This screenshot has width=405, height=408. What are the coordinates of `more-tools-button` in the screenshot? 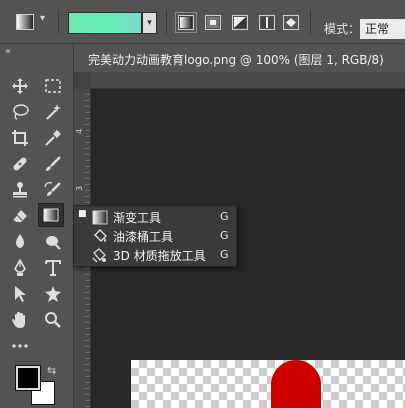 It's located at (20, 346).